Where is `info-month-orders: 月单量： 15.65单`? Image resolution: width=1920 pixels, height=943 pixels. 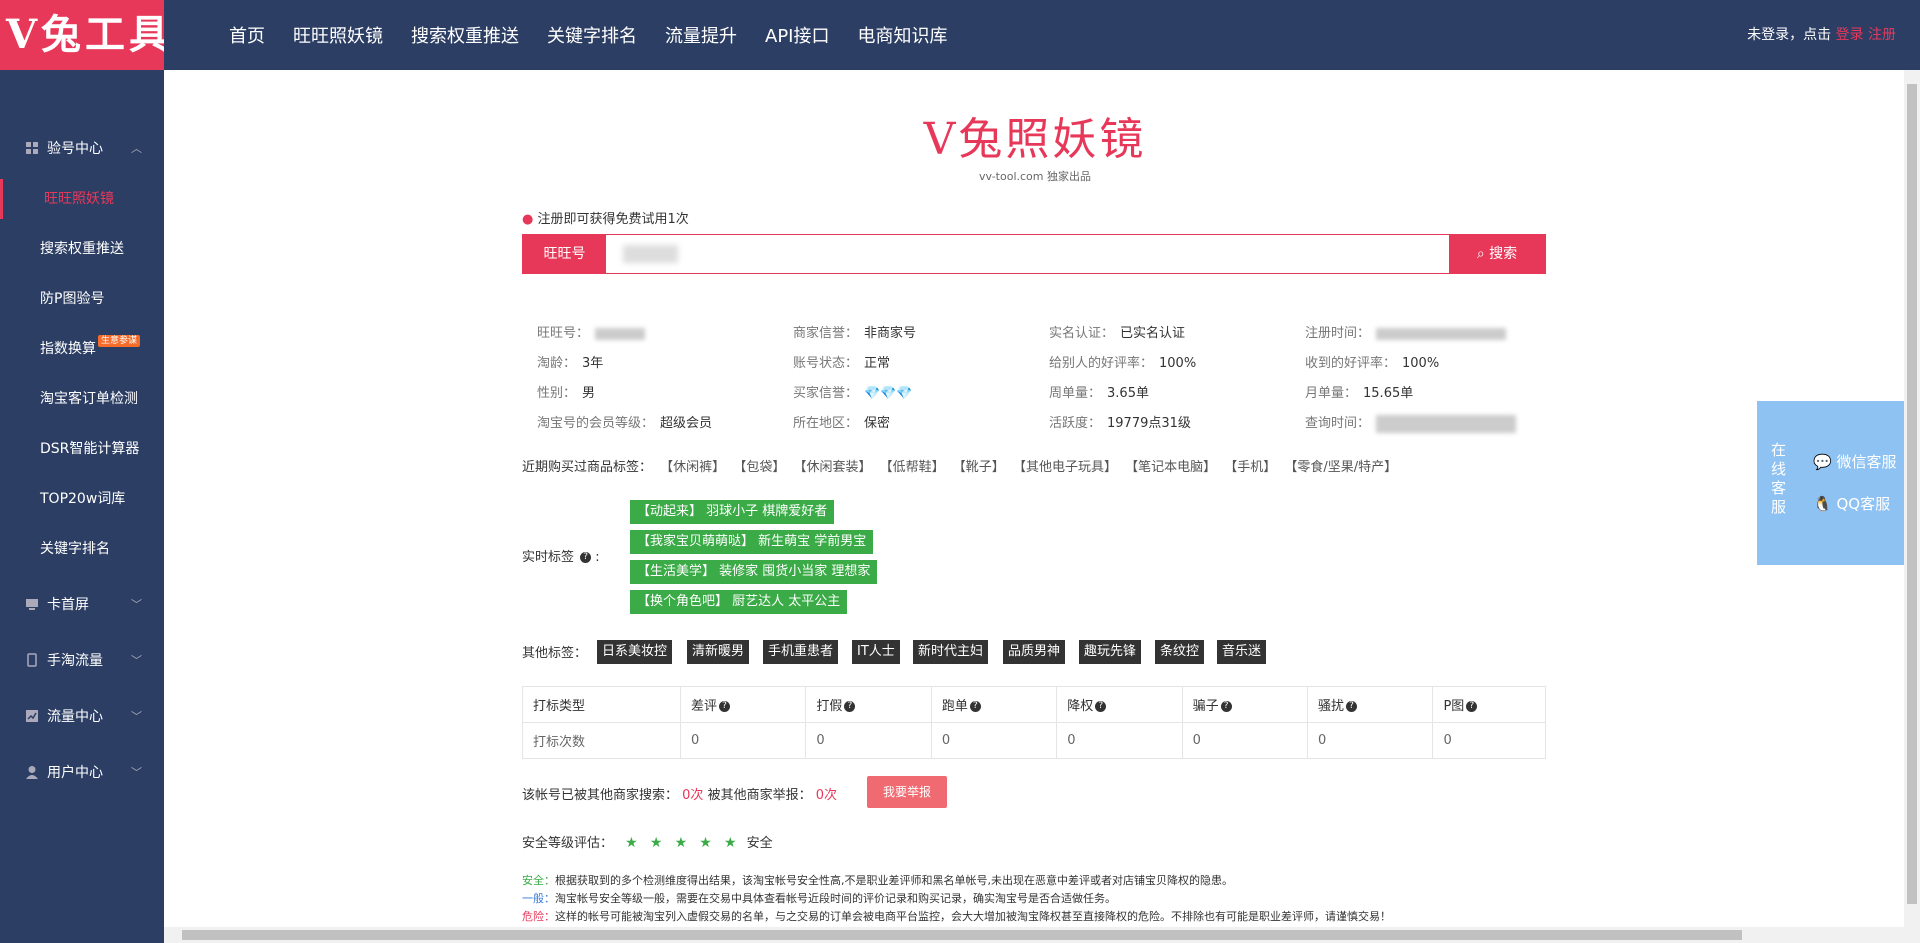
info-month-orders: 月单量： 15.65单 is located at coordinates (1359, 391).